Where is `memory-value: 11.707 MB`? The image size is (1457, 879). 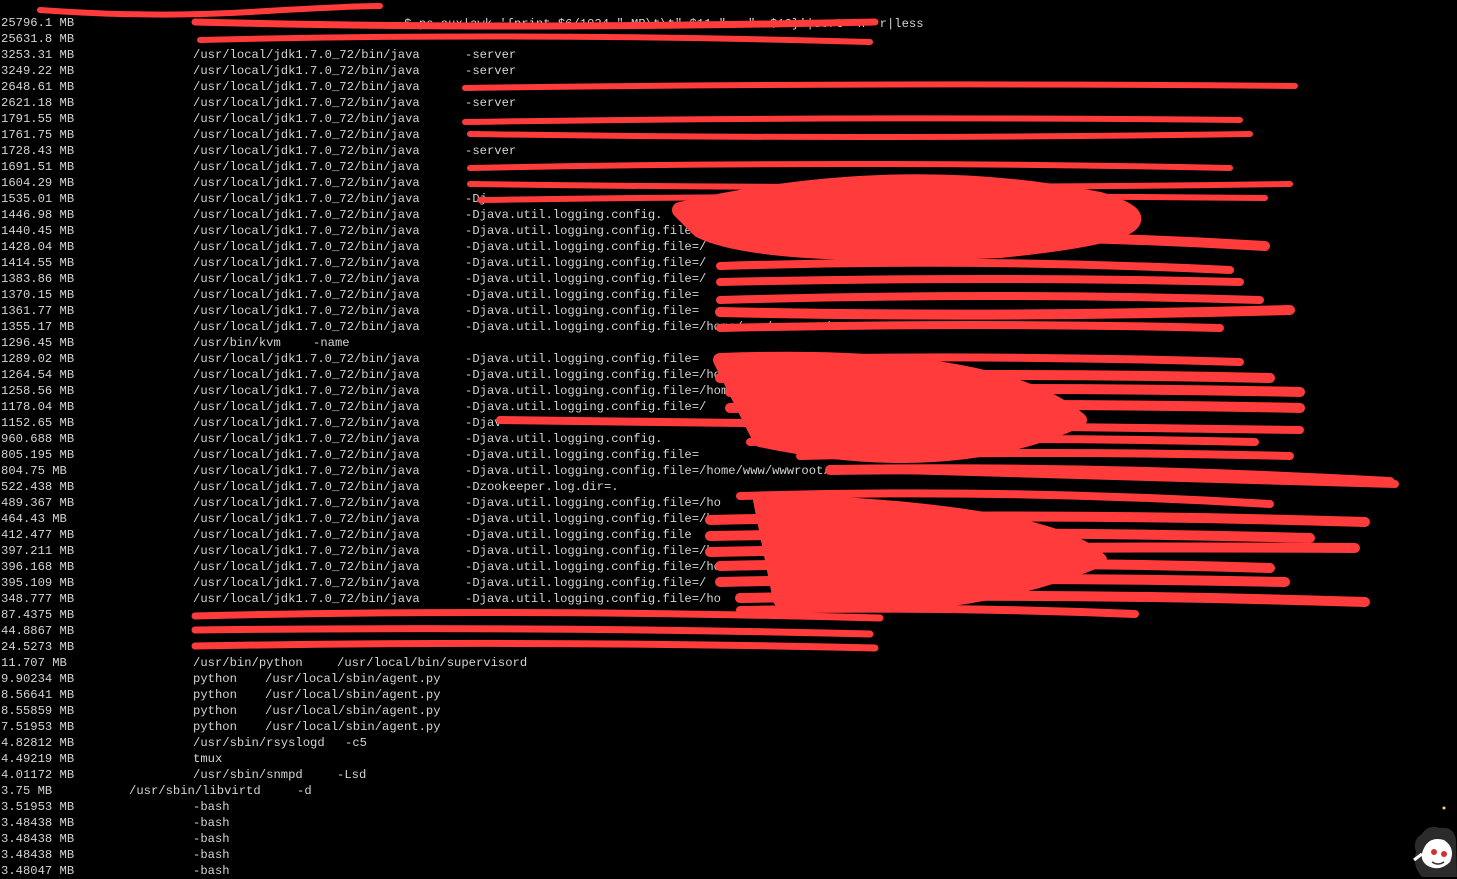 memory-value: 11.707 MB is located at coordinates (34, 663).